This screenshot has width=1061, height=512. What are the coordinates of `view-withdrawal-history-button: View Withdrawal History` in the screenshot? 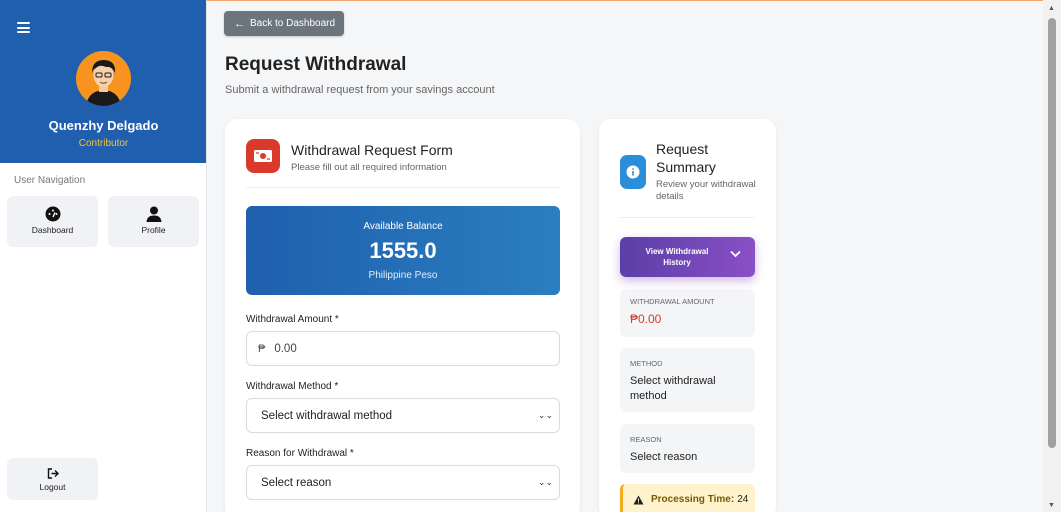 It's located at (687, 257).